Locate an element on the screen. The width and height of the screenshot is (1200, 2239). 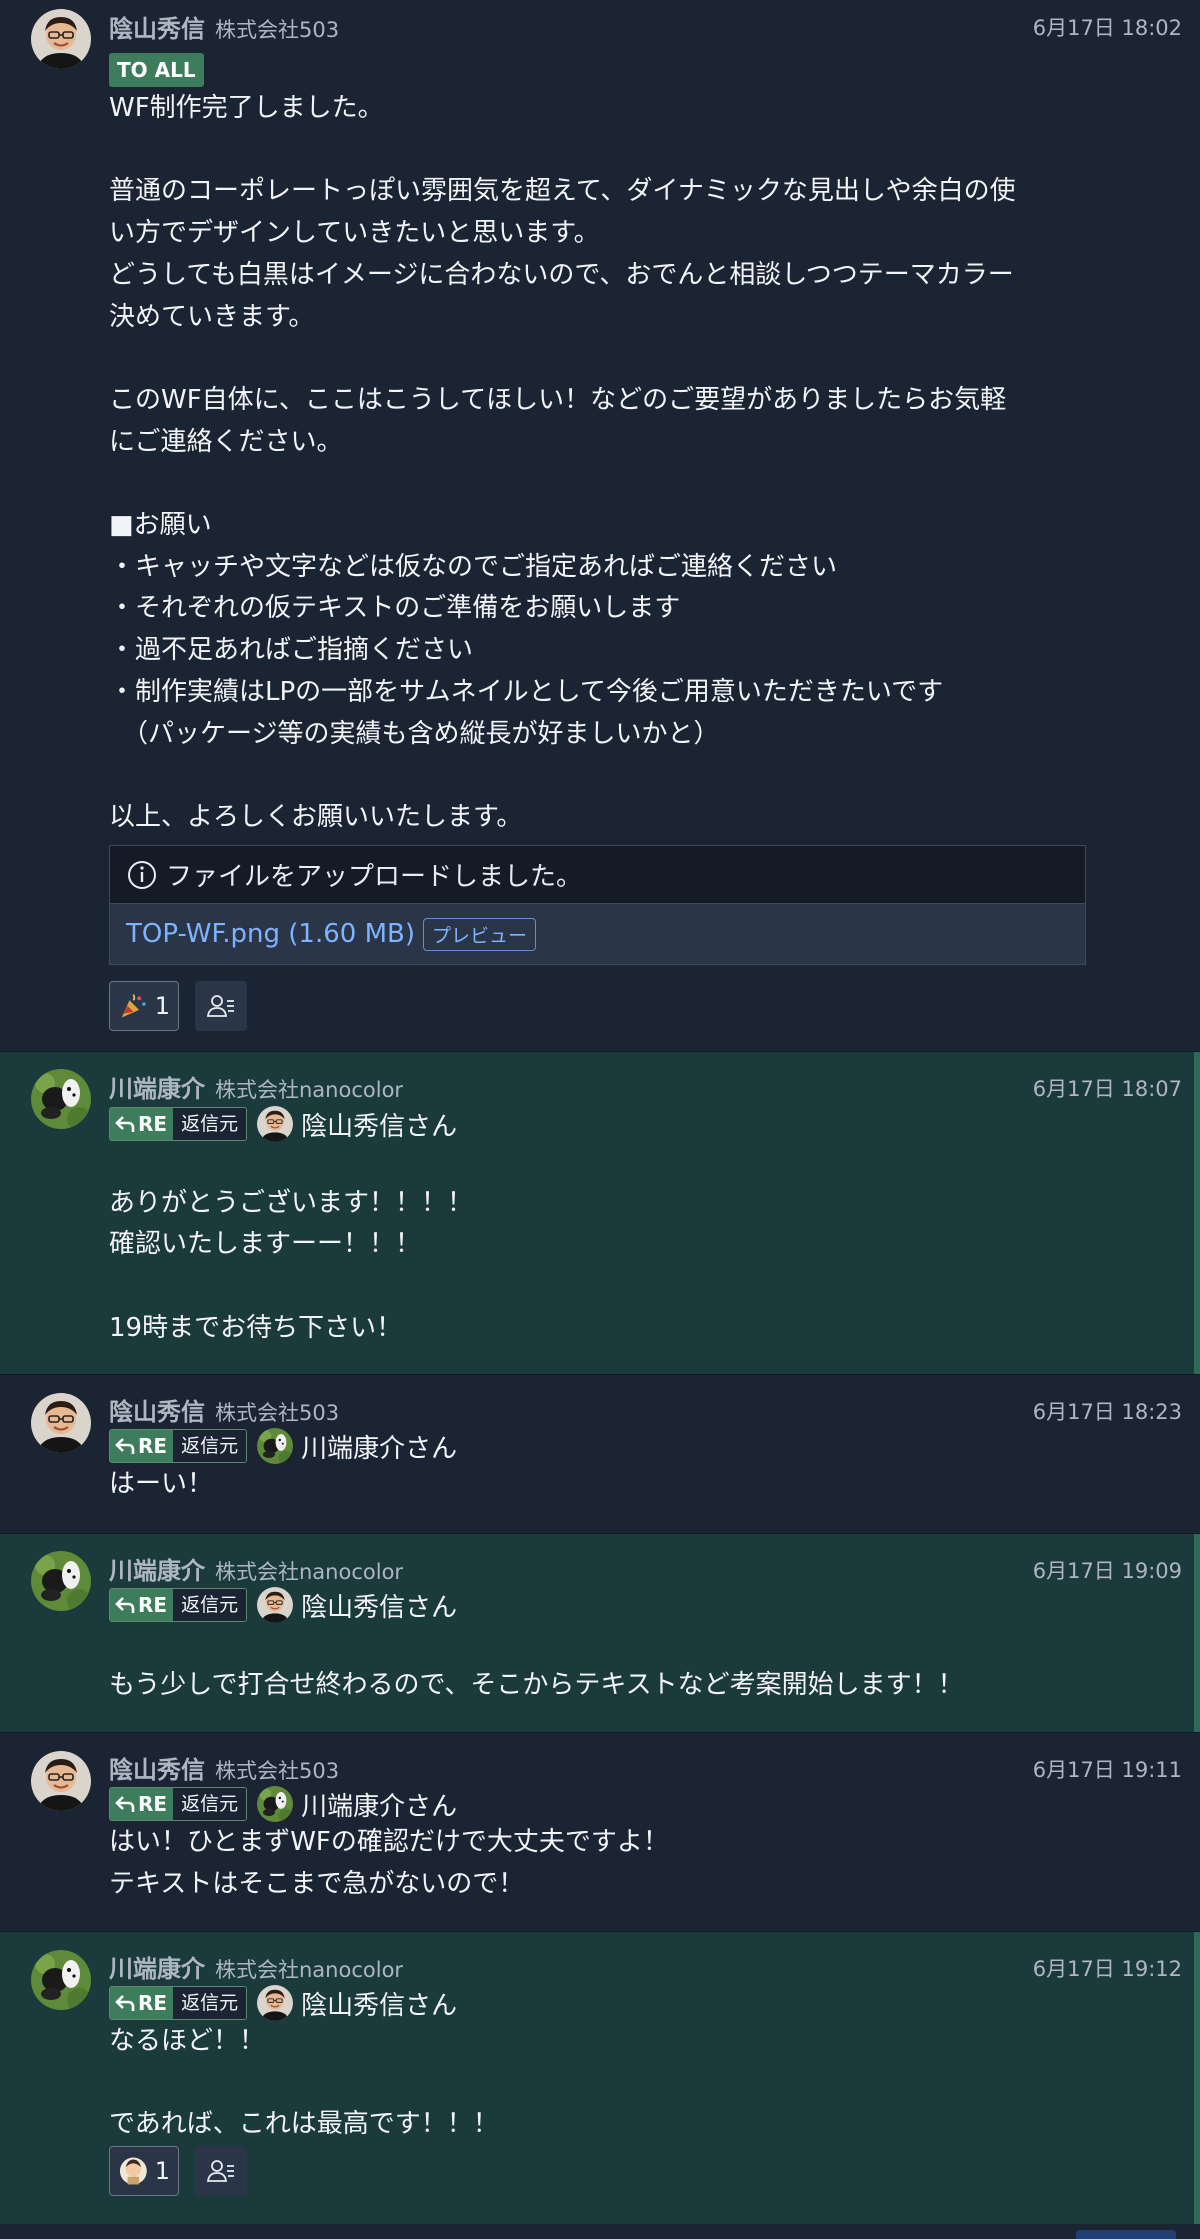
timestamp: 6月17日 18:23 is located at coordinates (1107, 1412).